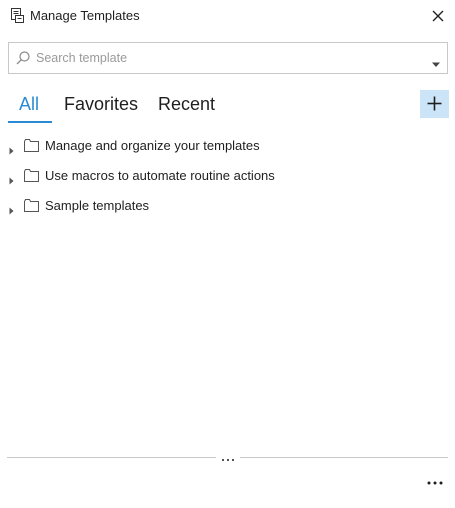  What do you see at coordinates (29, 104) in the screenshot?
I see `tab-all: All` at bounding box center [29, 104].